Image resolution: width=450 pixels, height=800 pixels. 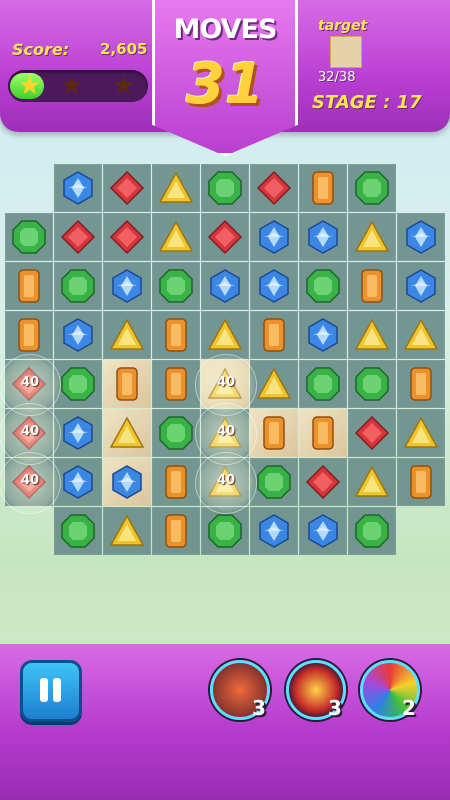 What do you see at coordinates (51, 691) in the screenshot?
I see `pause-button` at bounding box center [51, 691].